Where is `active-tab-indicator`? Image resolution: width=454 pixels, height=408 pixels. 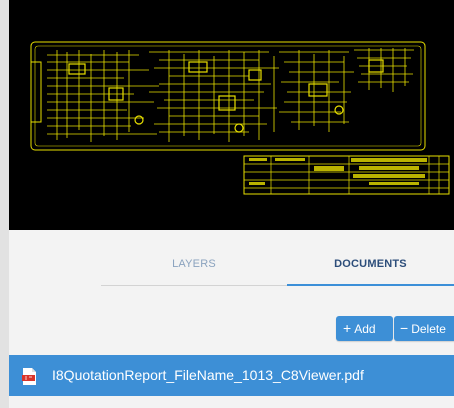 active-tab-indicator is located at coordinates (370, 285).